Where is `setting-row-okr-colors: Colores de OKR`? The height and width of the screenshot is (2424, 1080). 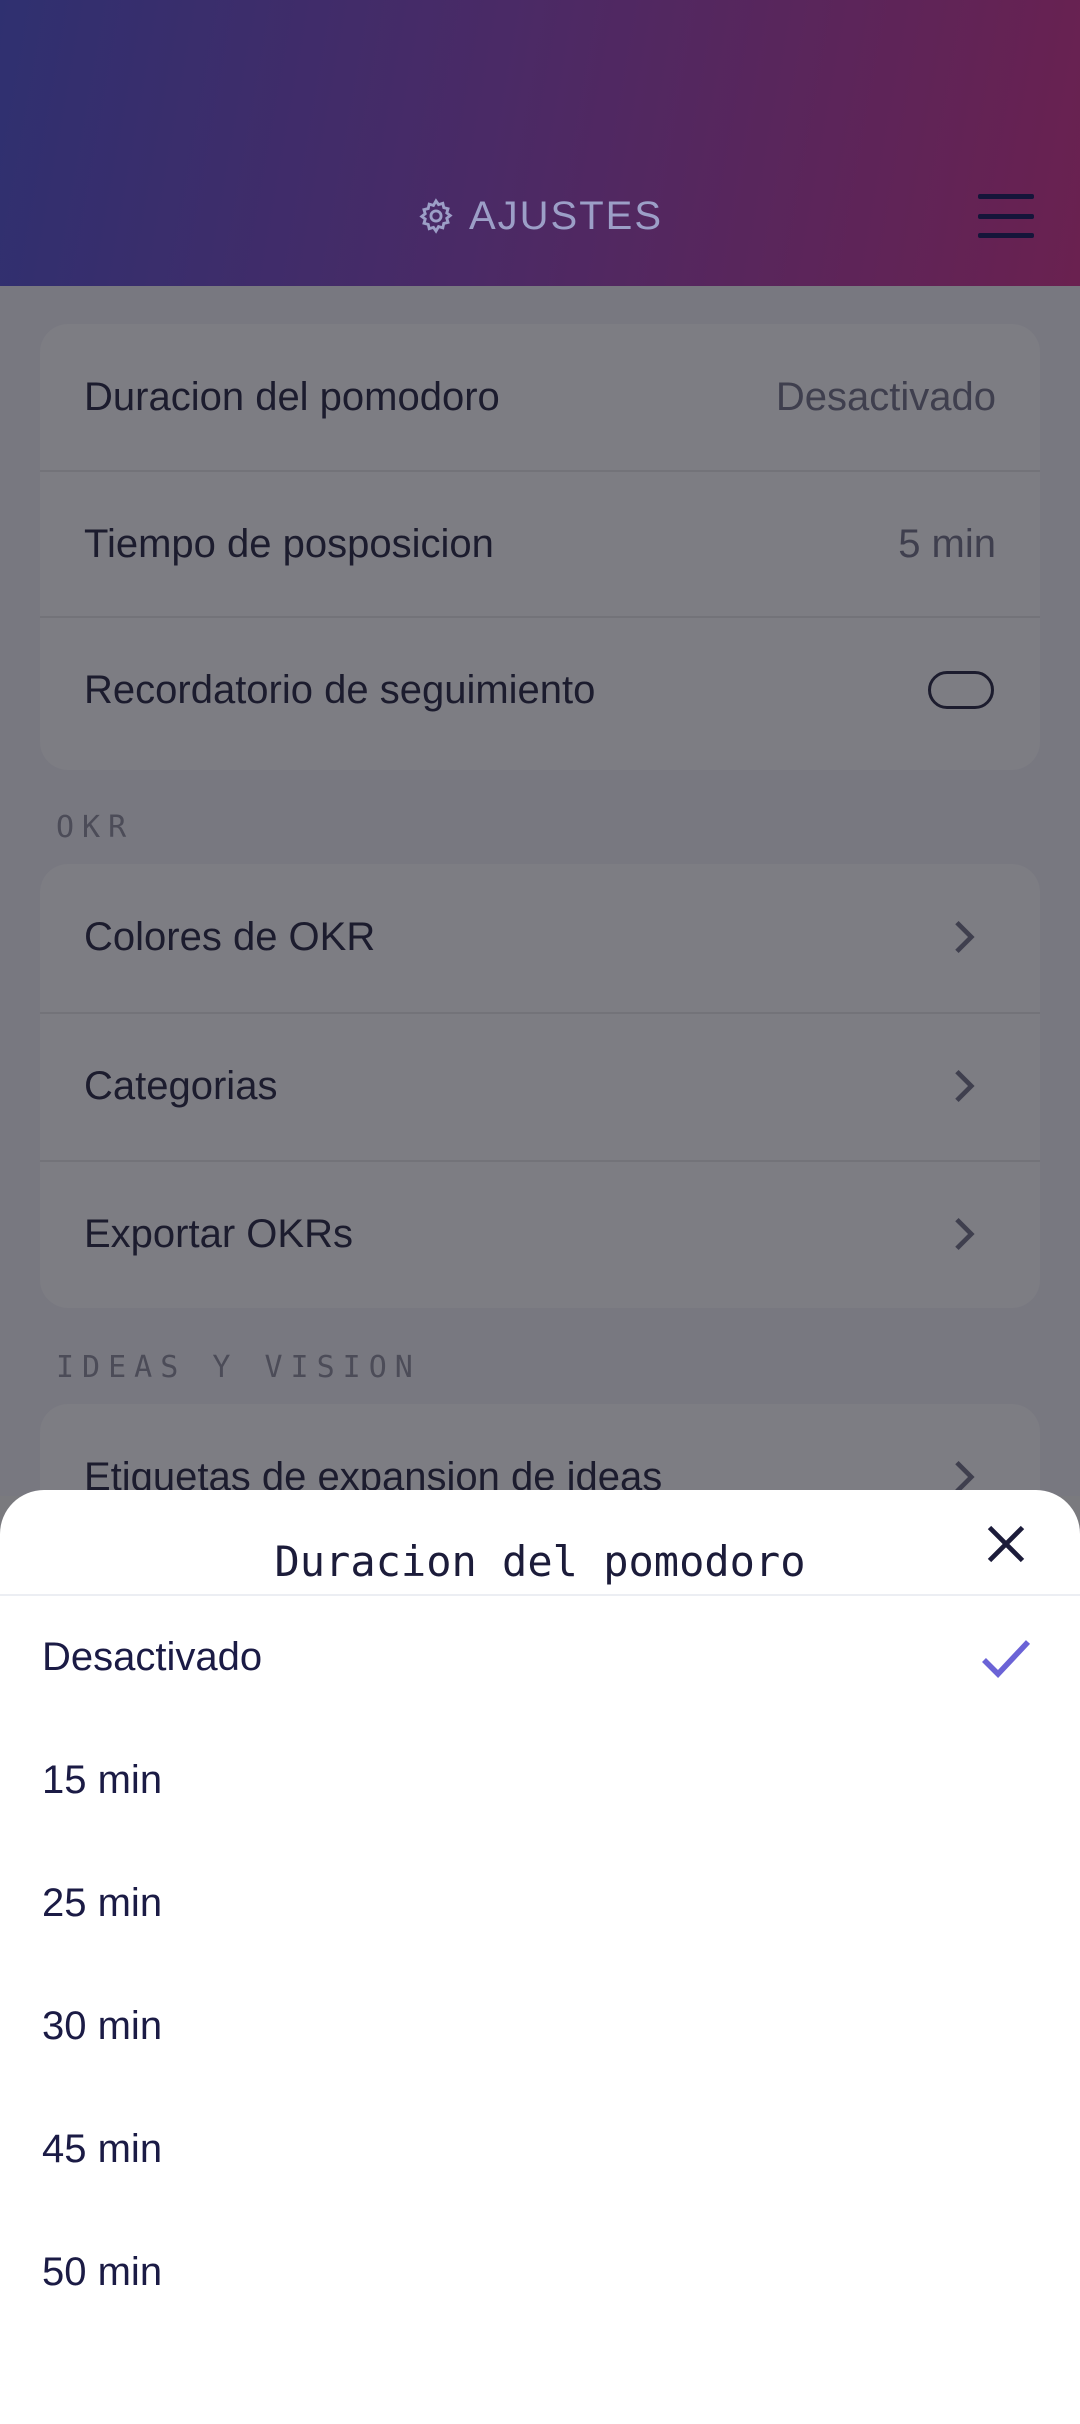 setting-row-okr-colors: Colores de OKR is located at coordinates (540, 937).